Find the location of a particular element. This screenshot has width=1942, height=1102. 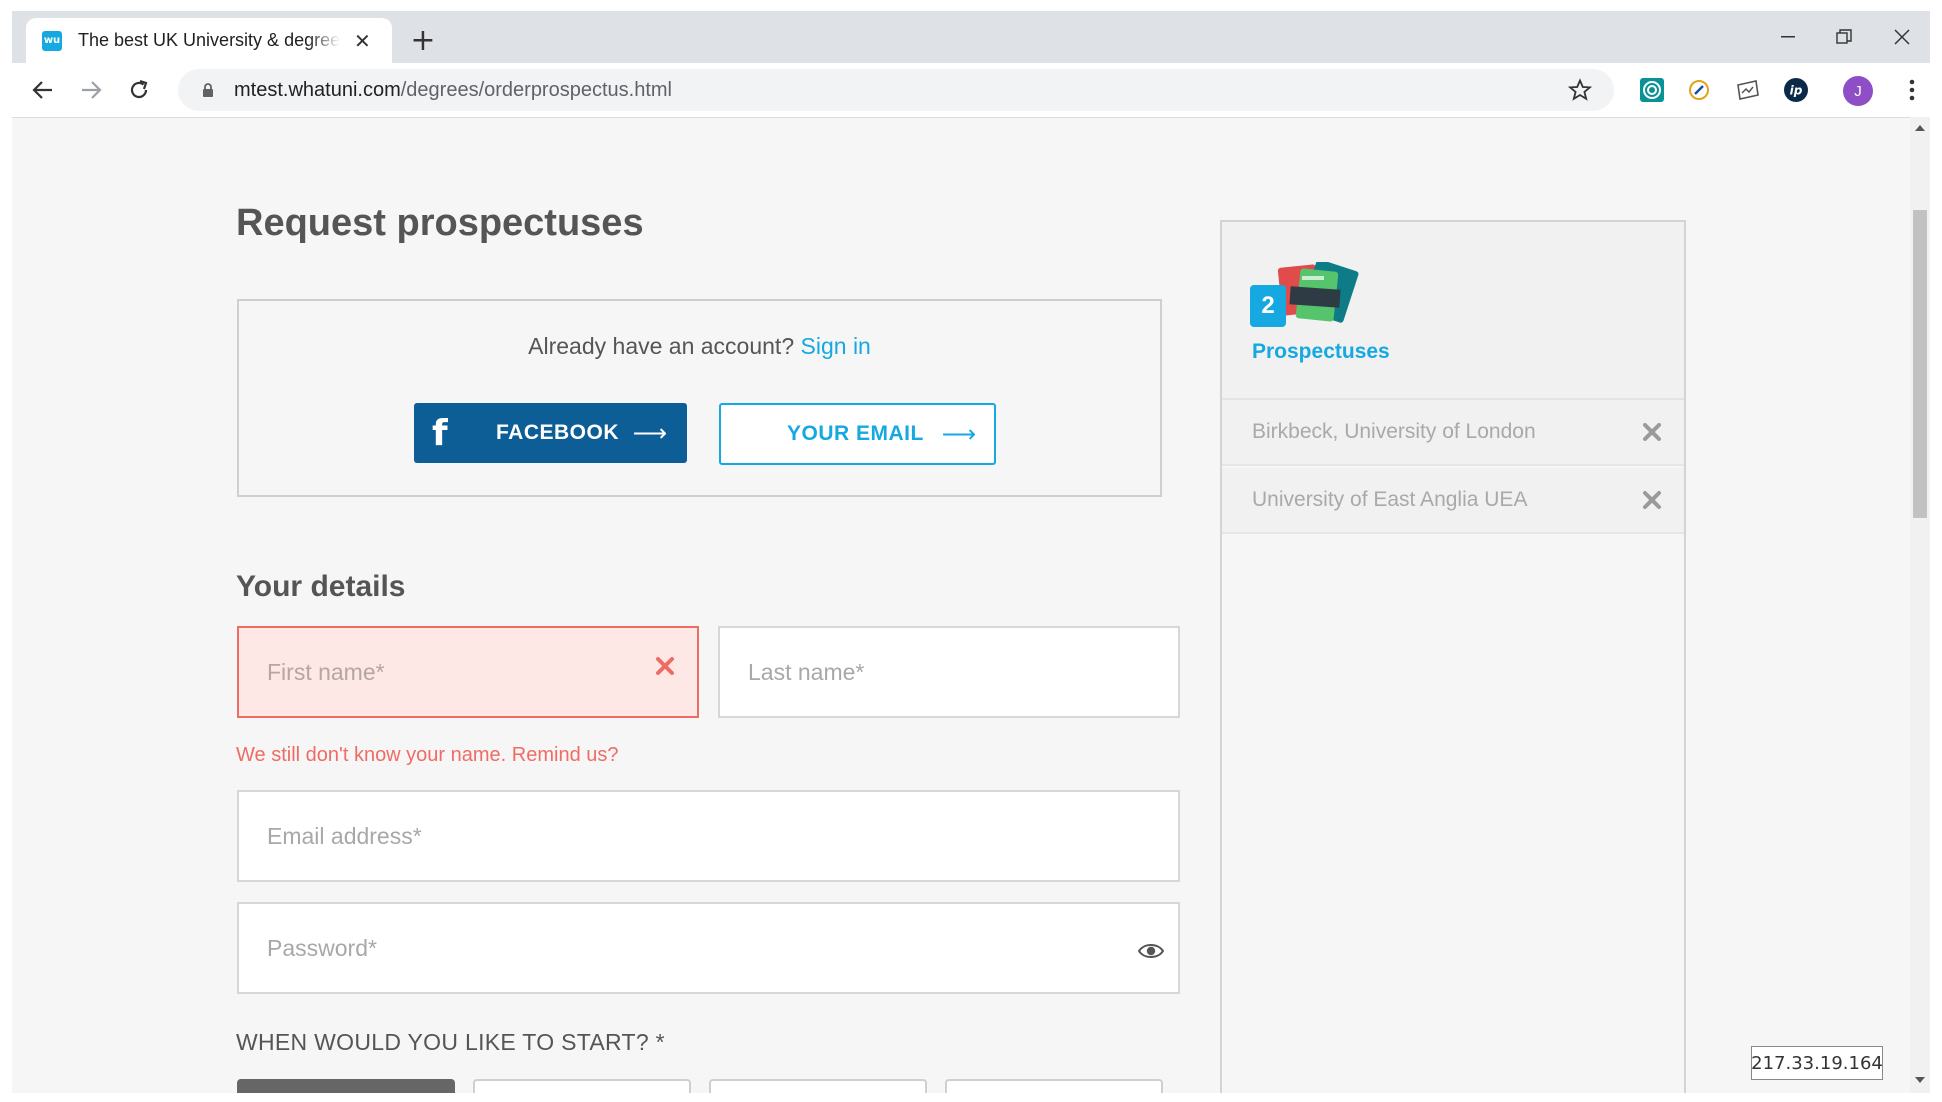

more-vertical-icon is located at coordinates (1912, 90).